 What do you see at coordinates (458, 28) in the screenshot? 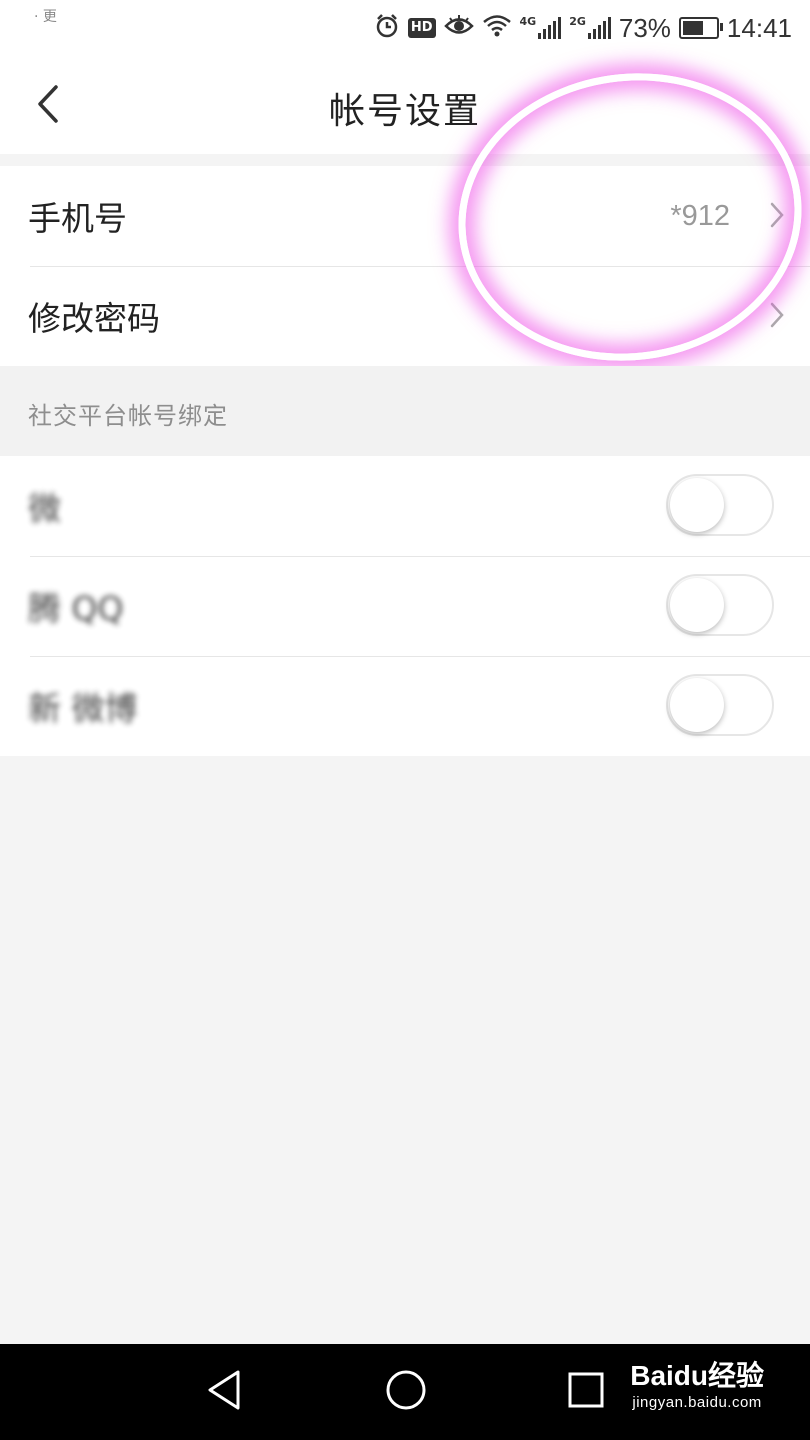
I see `eye-icon` at bounding box center [458, 28].